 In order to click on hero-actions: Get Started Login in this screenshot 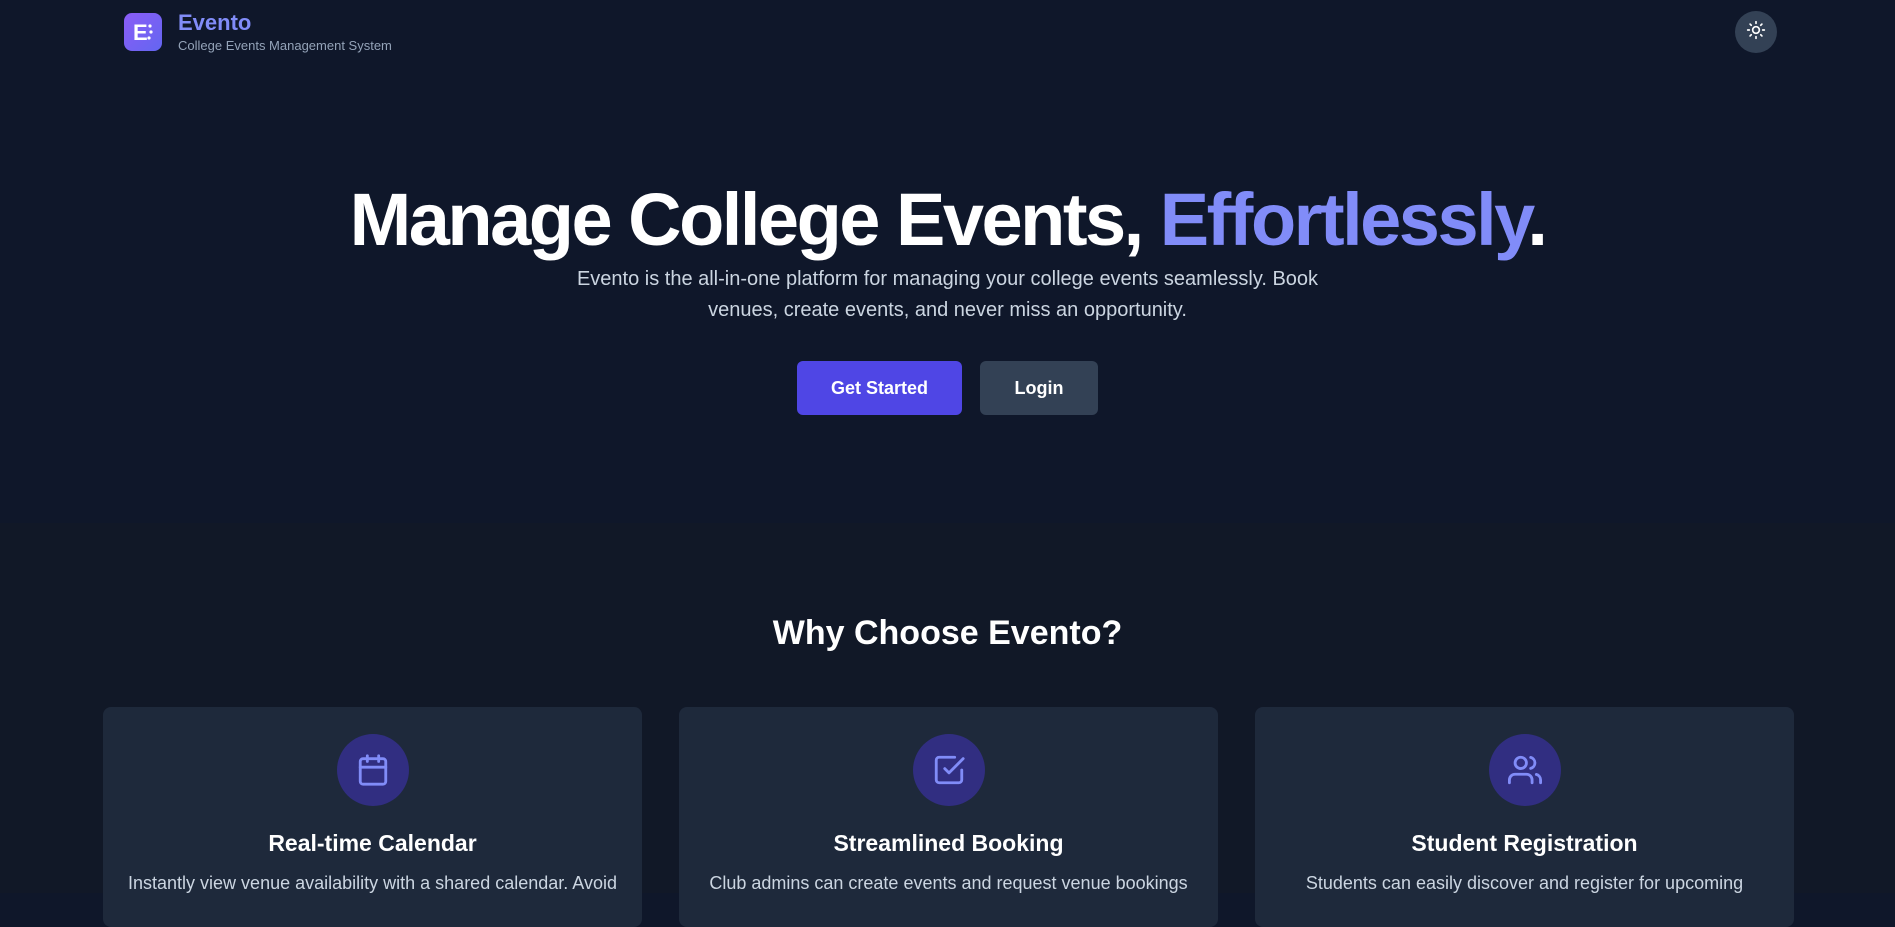, I will do `click(947, 388)`.